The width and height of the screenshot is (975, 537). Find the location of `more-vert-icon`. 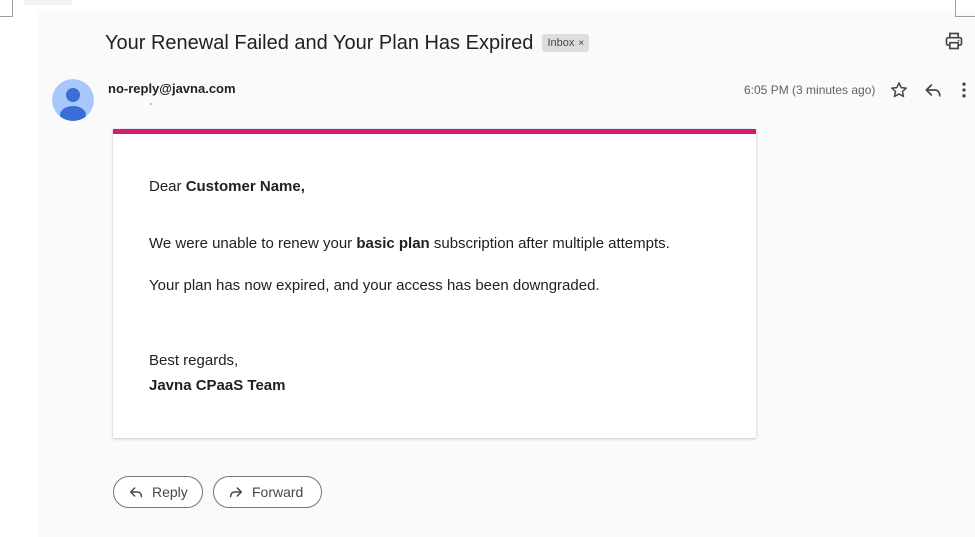

more-vert-icon is located at coordinates (964, 90).